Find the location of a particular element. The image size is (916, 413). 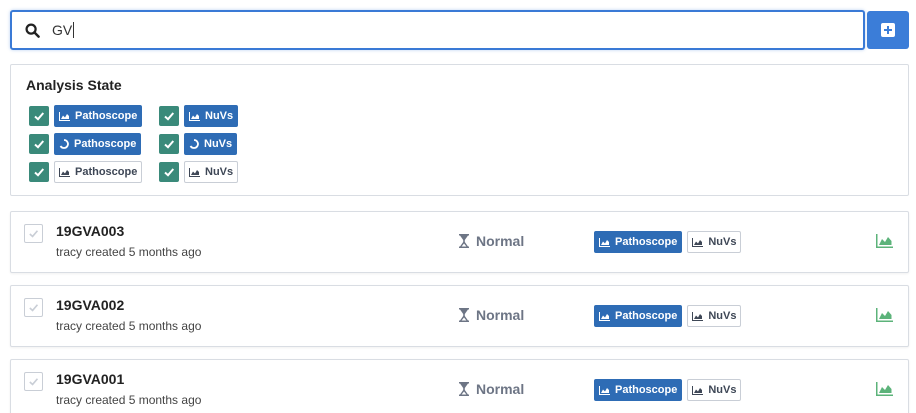

filter-pathoscope-ready: Pathoscope is located at coordinates (86, 116).